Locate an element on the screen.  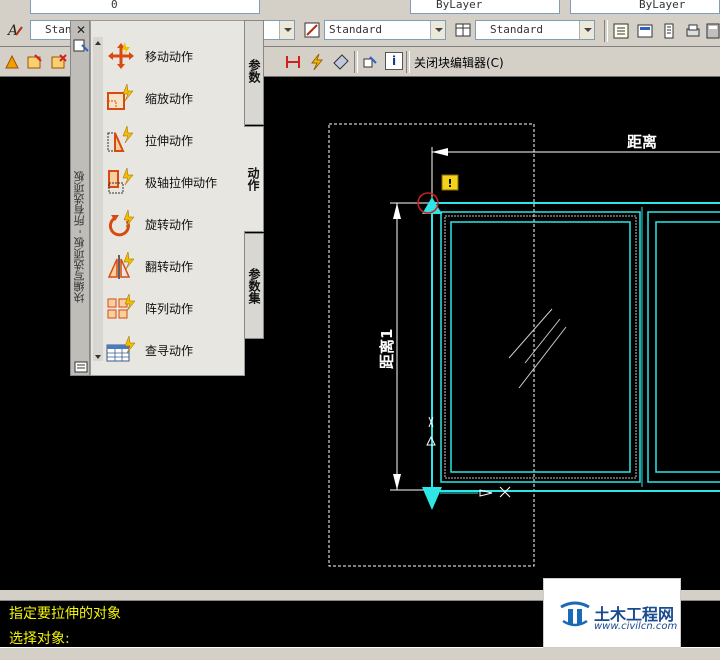
action-icon is located at coordinates (317, 62).